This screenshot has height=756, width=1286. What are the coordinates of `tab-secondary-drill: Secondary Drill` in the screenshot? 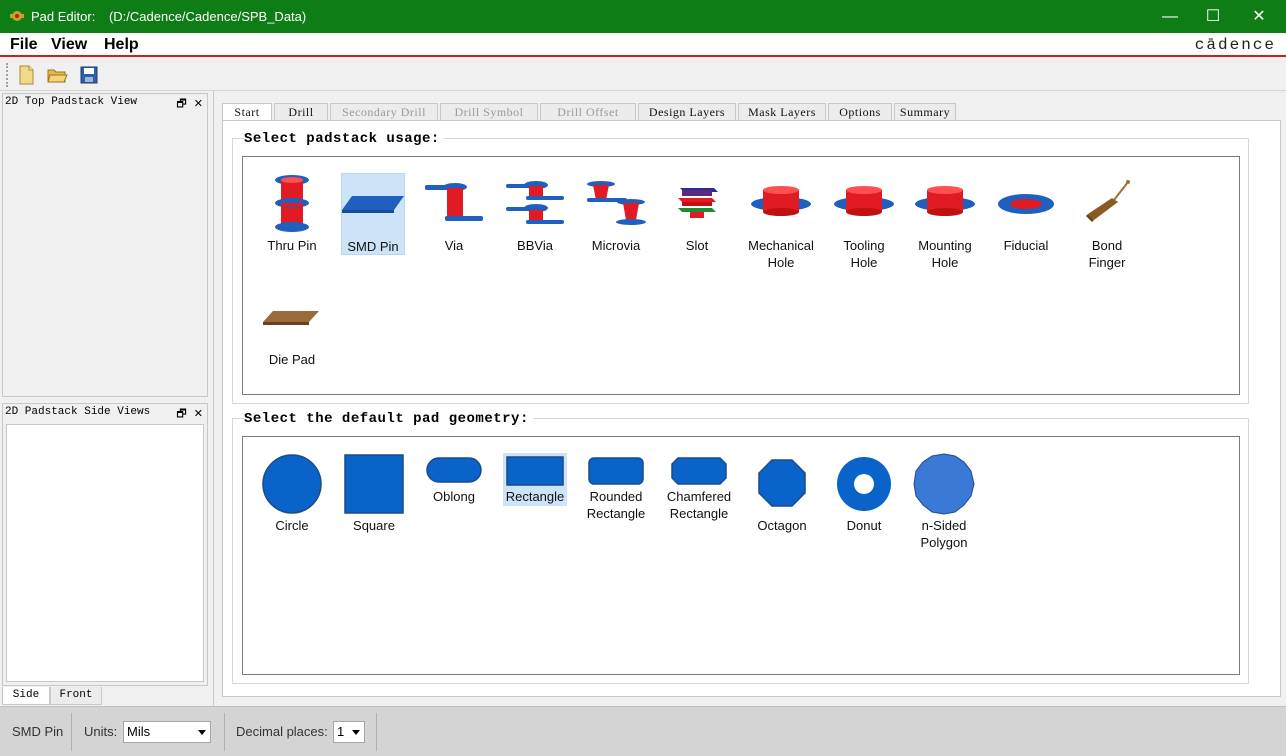 It's located at (384, 112).